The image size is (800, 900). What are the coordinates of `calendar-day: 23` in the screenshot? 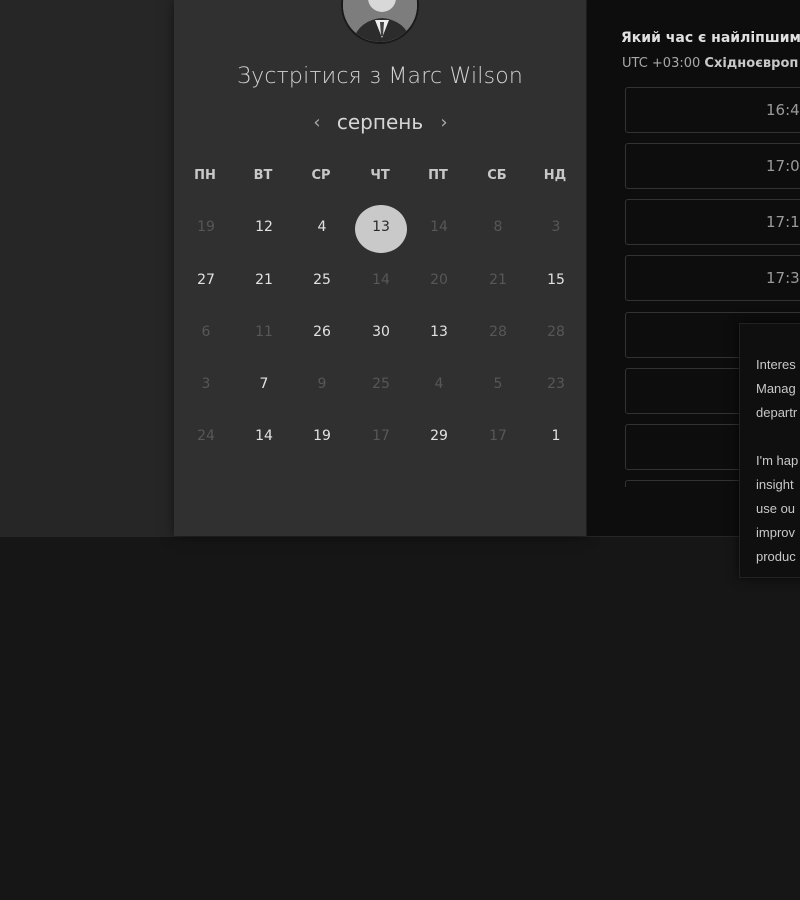 It's located at (556, 384).